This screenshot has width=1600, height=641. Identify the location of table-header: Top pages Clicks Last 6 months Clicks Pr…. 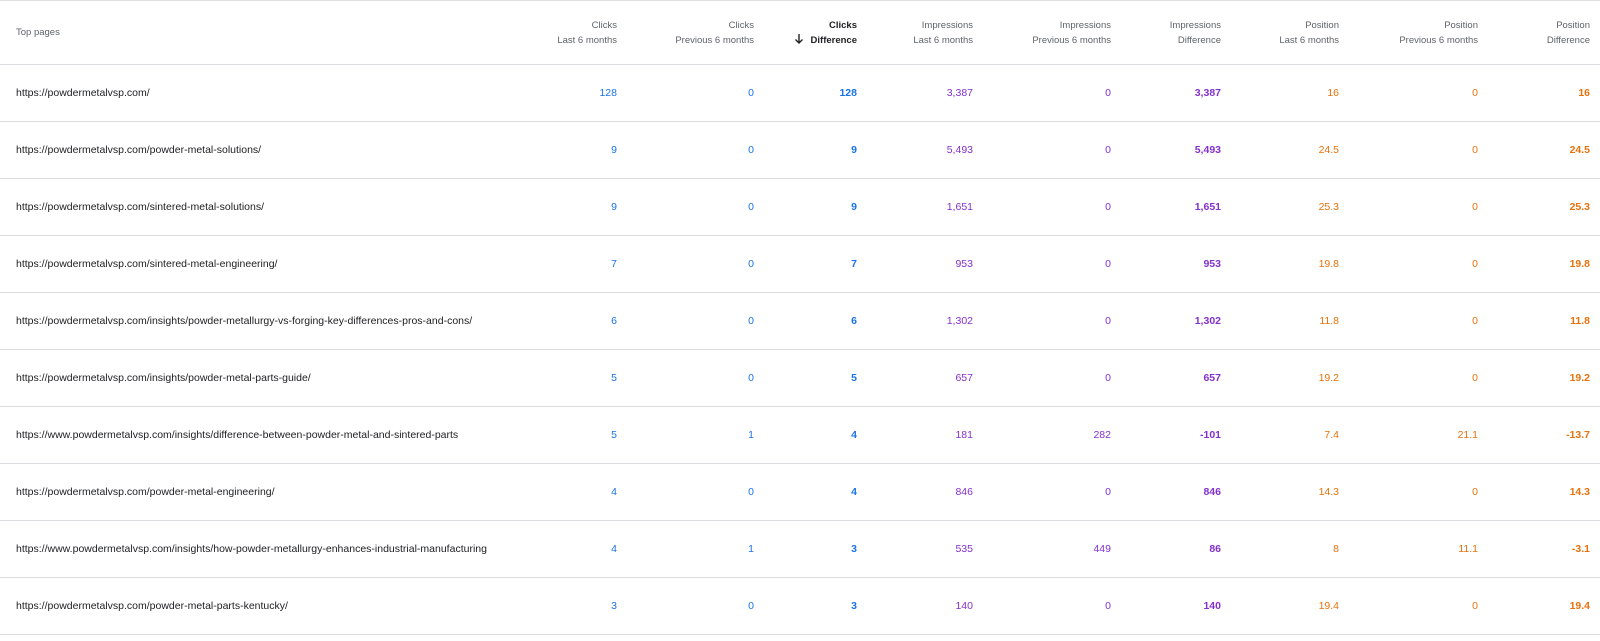
(800, 33).